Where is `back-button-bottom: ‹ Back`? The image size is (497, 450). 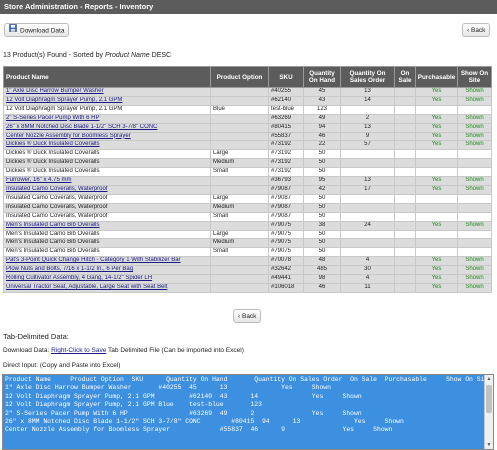
back-button-bottom: ‹ Back is located at coordinates (247, 316).